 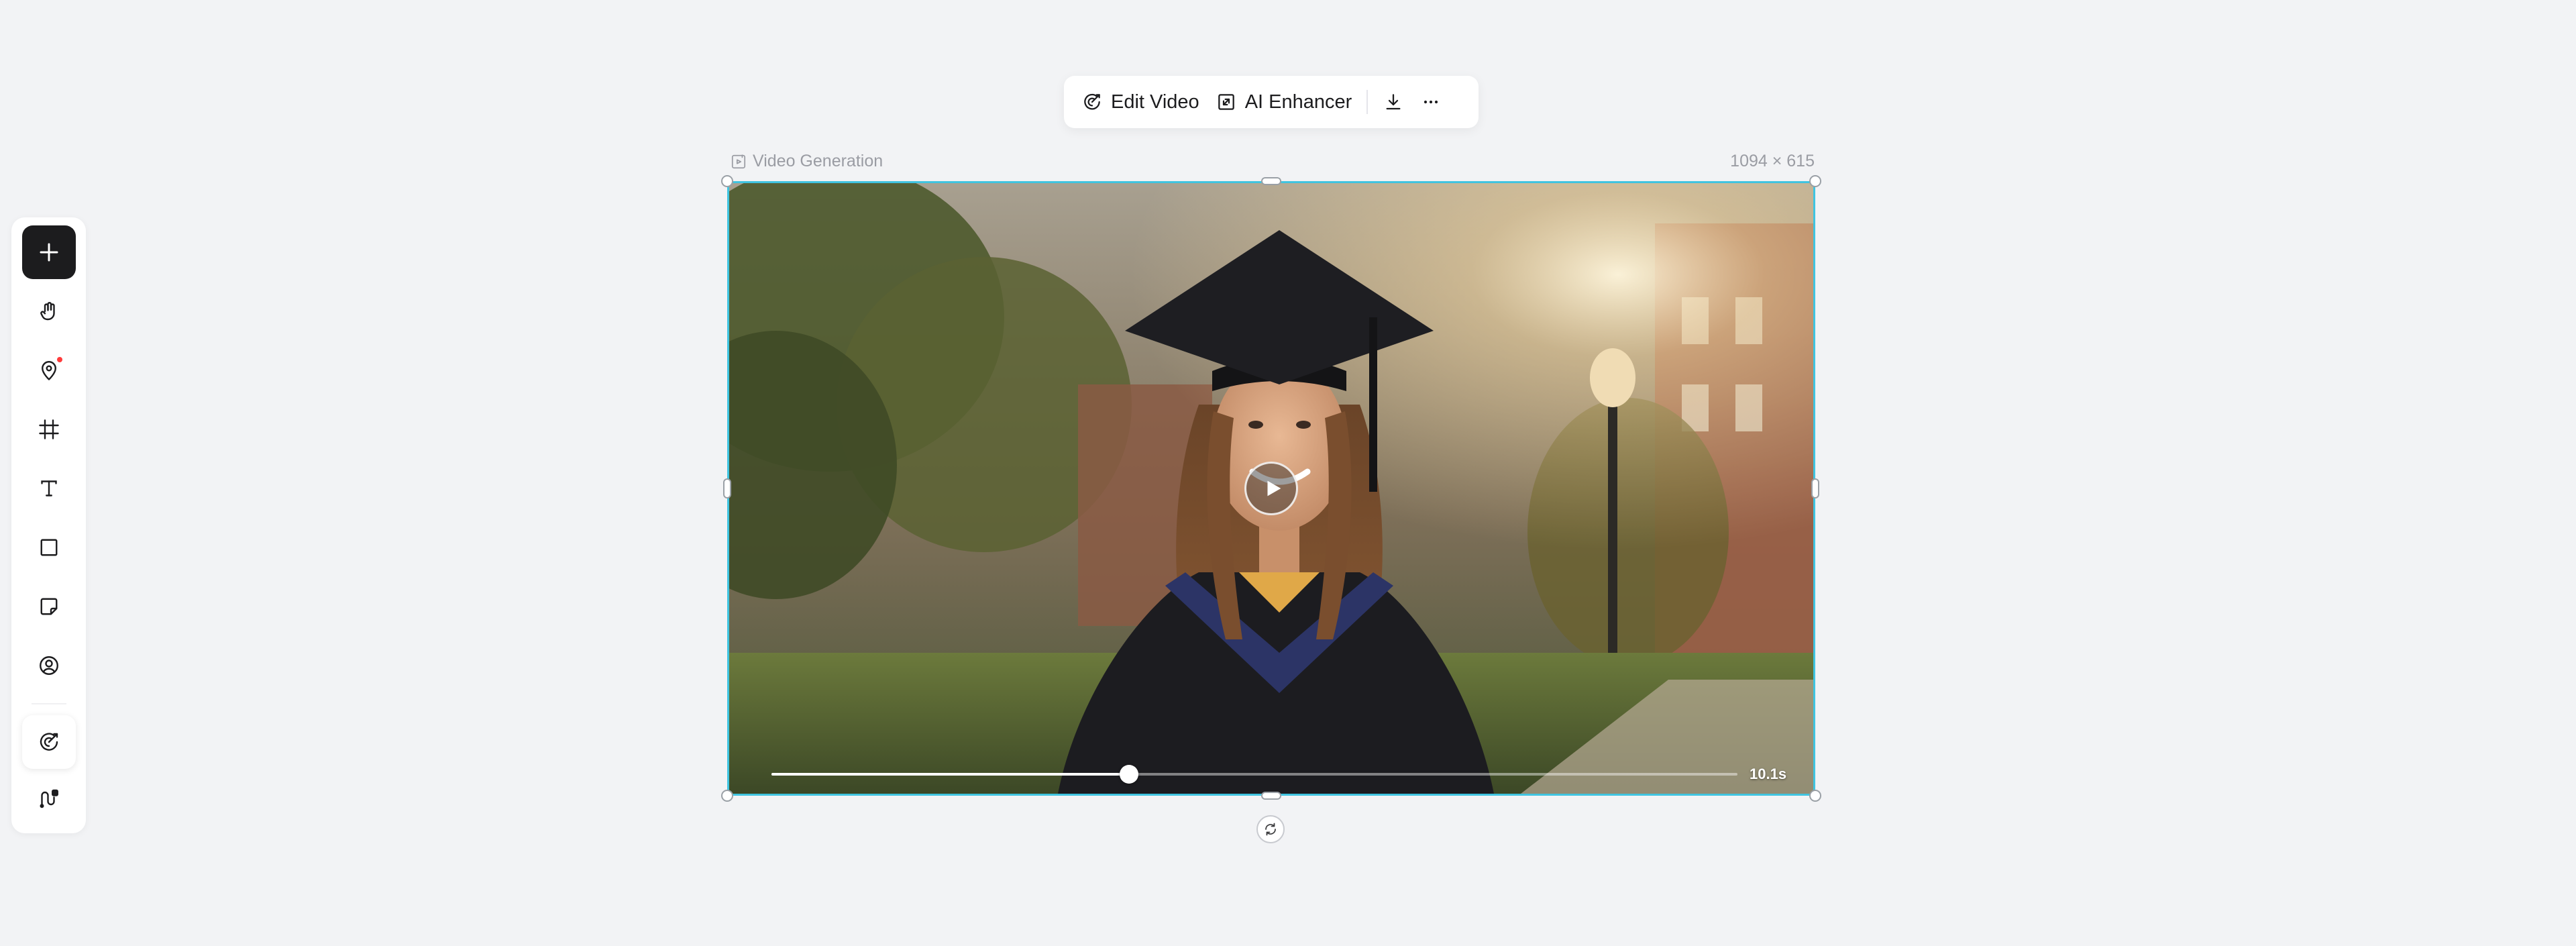 I want to click on toolbar-divider, so click(x=49, y=703).